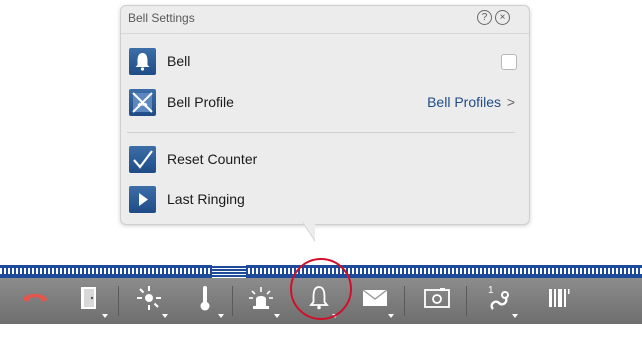  I want to click on camera-icon, so click(437, 301).